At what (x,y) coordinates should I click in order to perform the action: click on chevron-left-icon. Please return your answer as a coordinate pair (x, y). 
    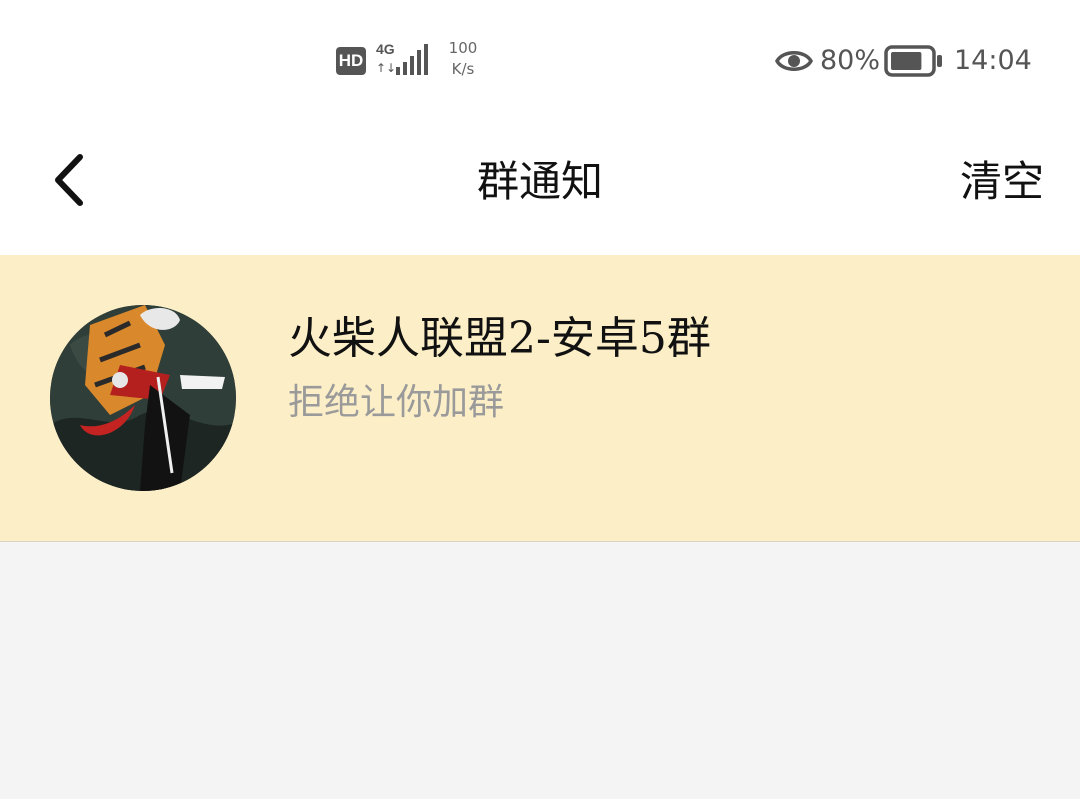
    Looking at the image, I should click on (69, 180).